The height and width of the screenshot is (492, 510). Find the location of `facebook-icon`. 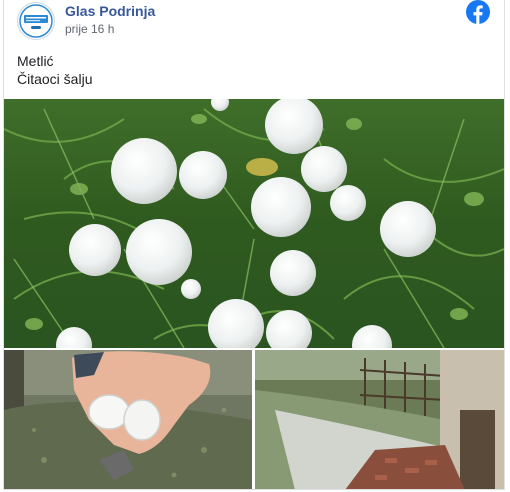

facebook-icon is located at coordinates (478, 12).